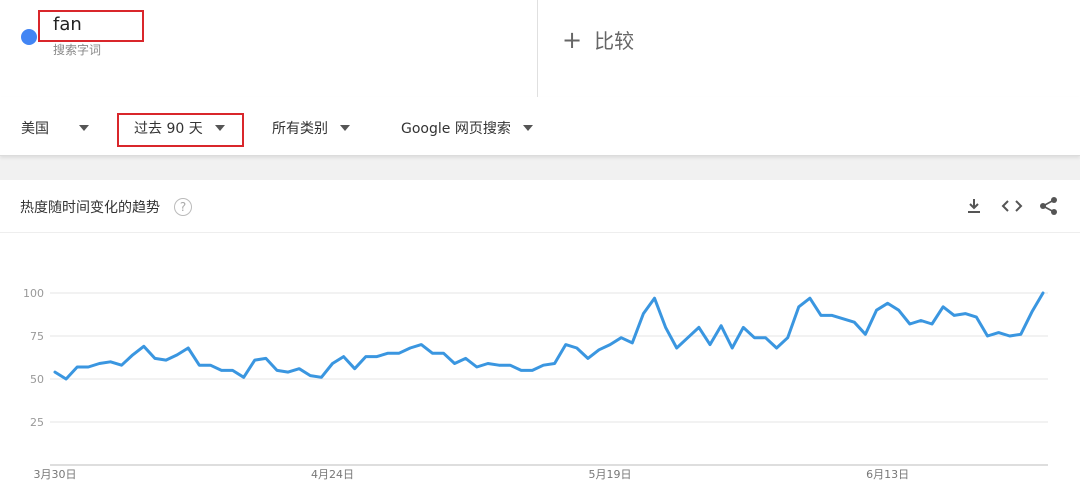 This screenshot has width=1080, height=495. Describe the element at coordinates (55, 474) in the screenshot. I see `x-tick-label: 3月30日` at that location.